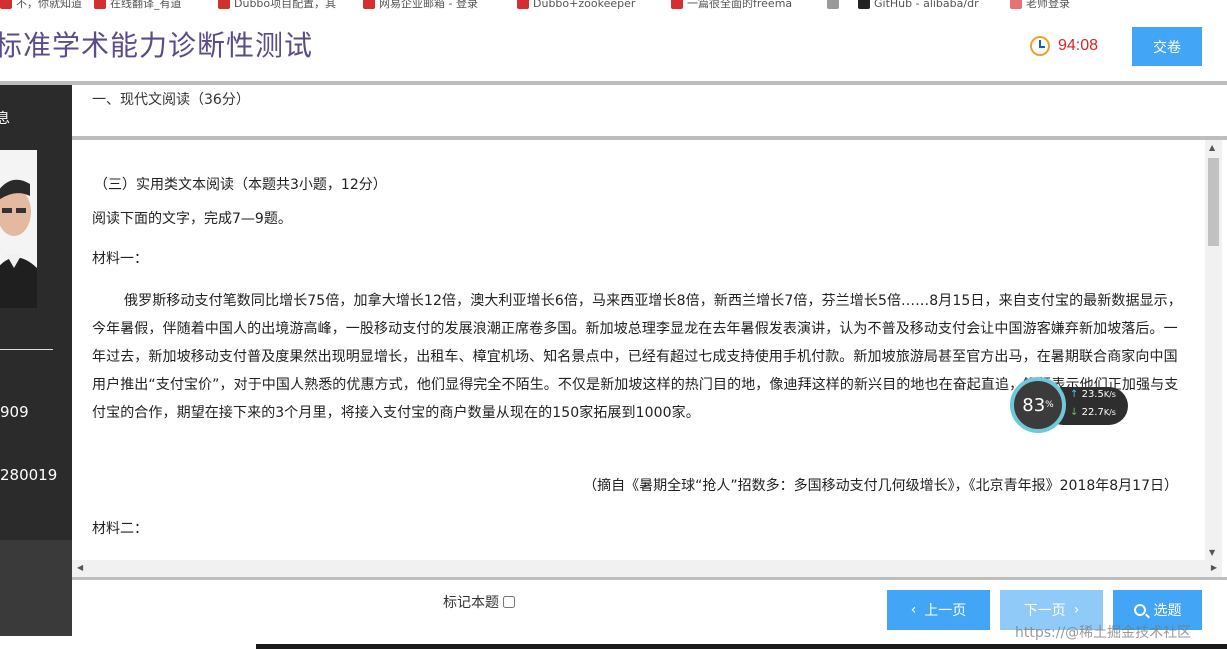 The image size is (1227, 649). I want to click on bookmark-item: 在线翻译_有道, so click(138, 5).